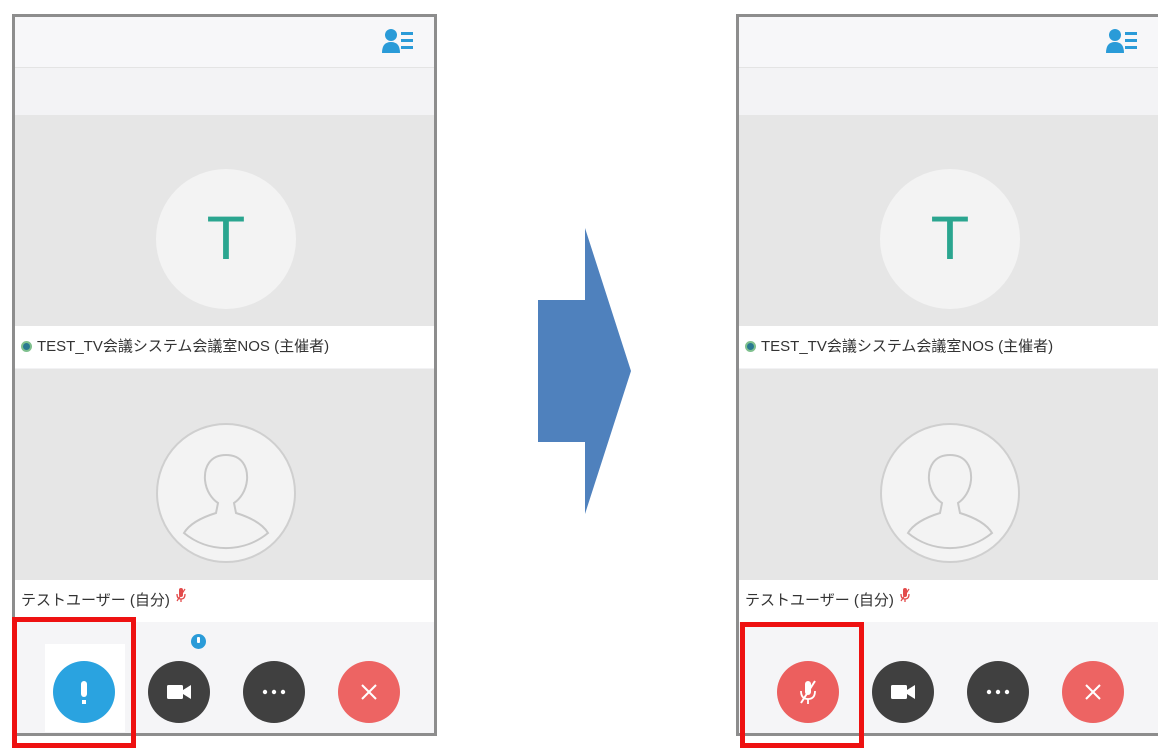 This screenshot has height=748, width=1158. I want to click on transition-arrow-icon, so click(584, 371).